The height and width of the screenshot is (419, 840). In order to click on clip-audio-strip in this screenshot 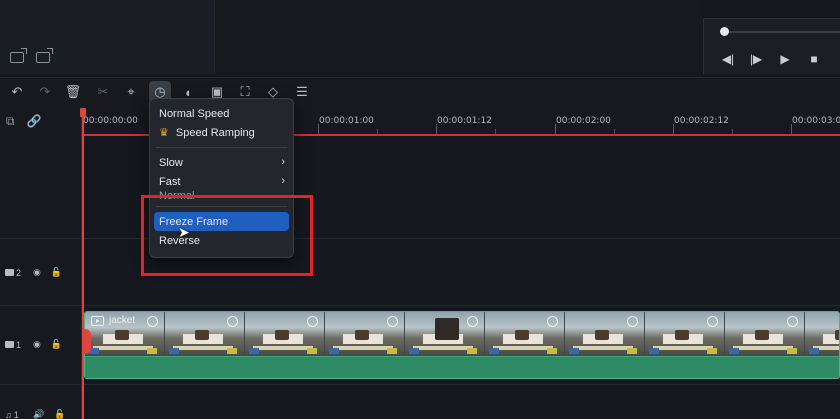, I will do `click(462, 367)`.